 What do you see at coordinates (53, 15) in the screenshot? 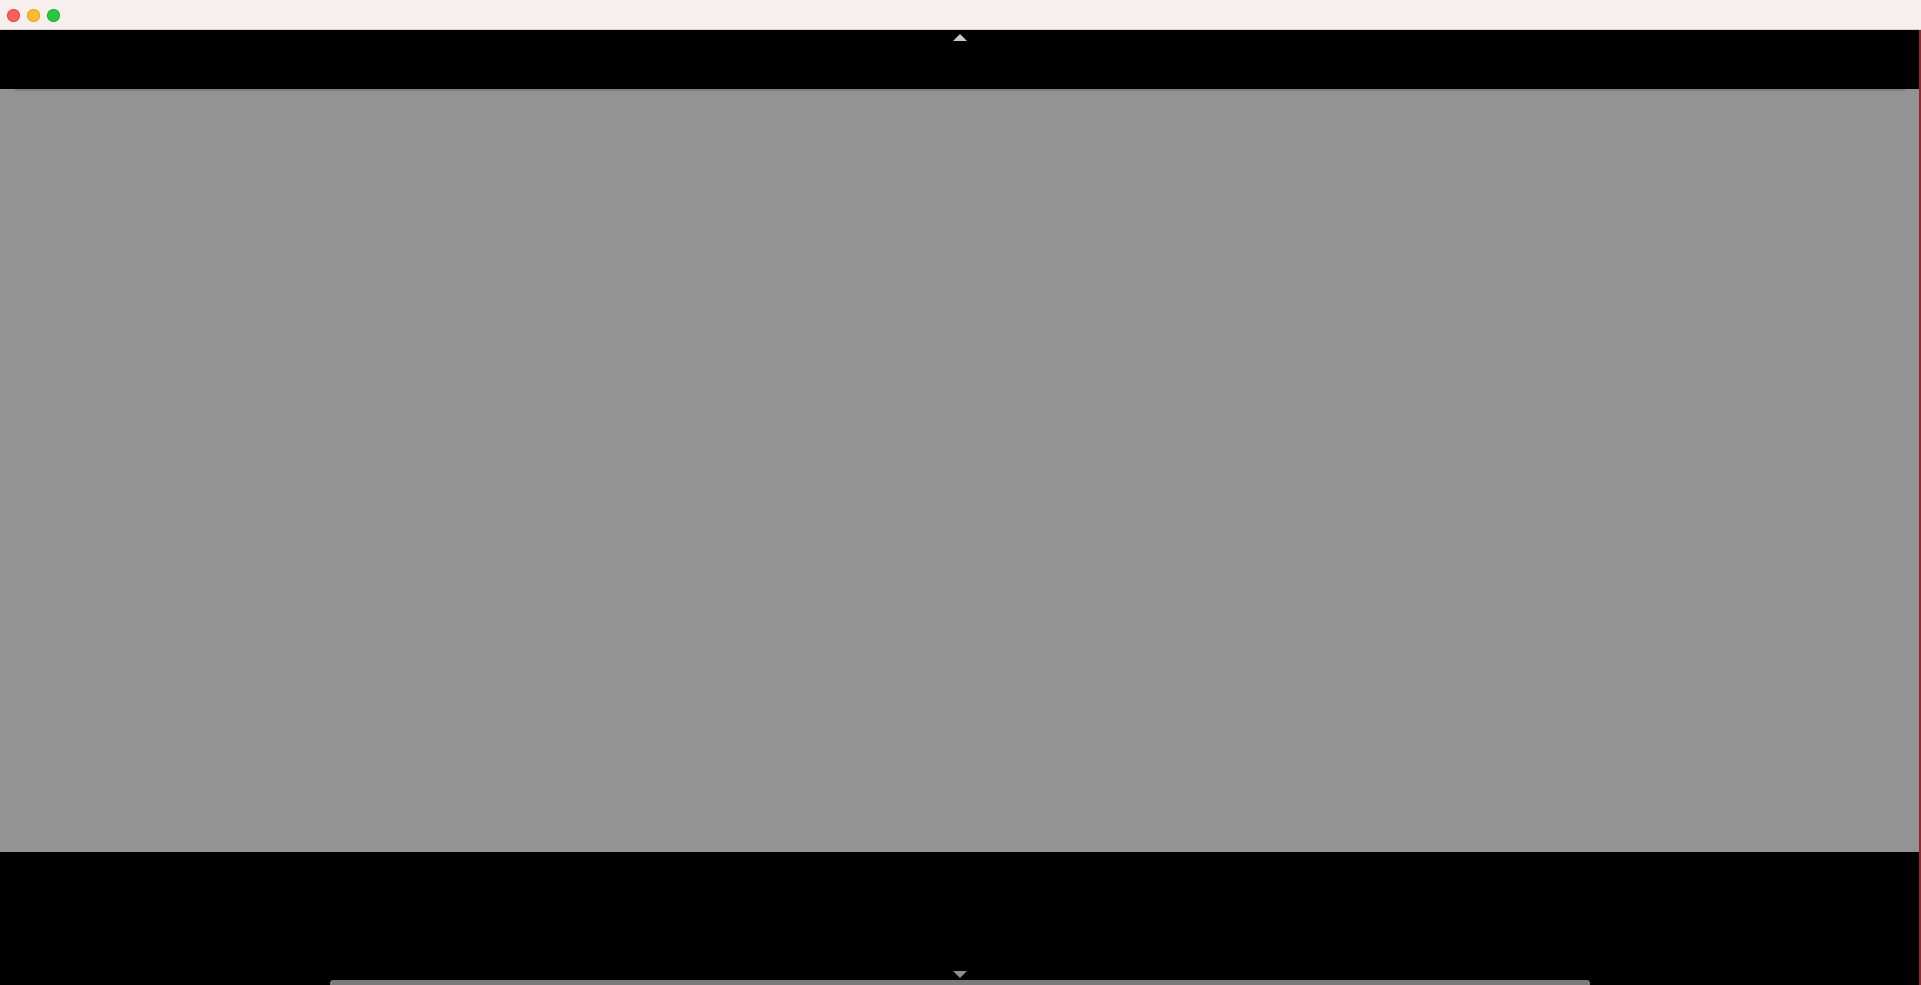
I see `maximize-icon` at bounding box center [53, 15].